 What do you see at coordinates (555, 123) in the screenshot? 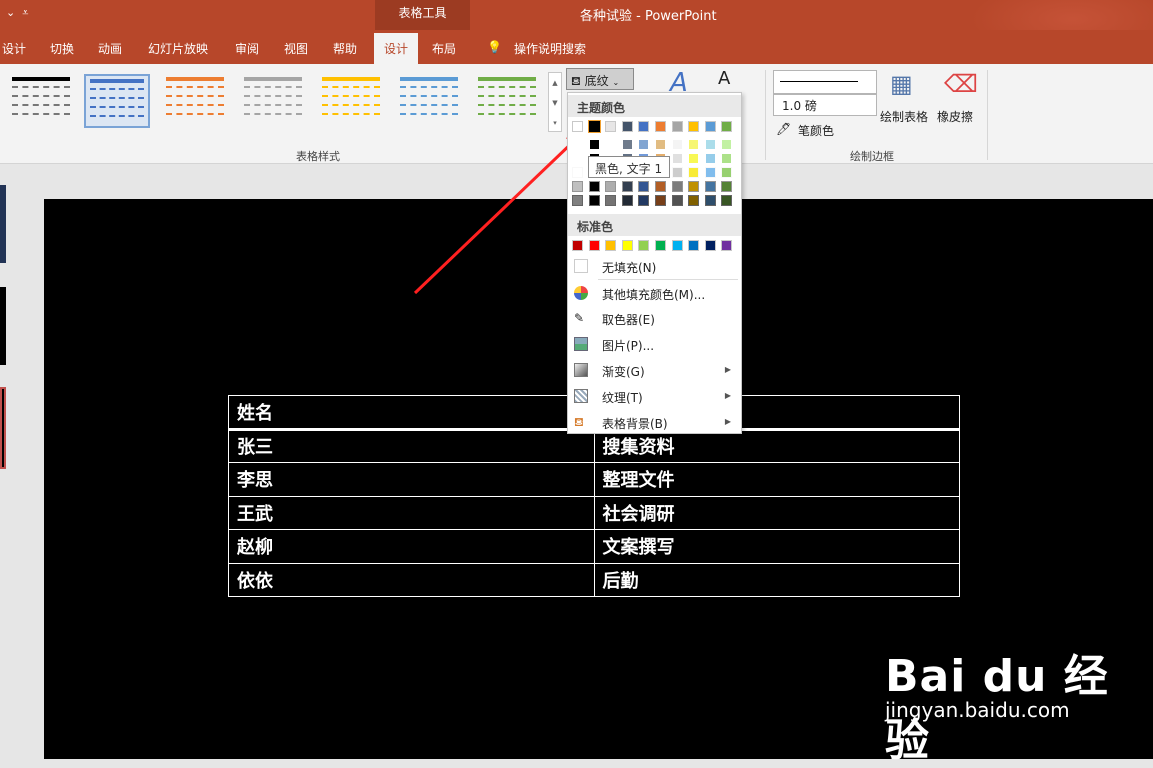
I see `gallery-more-icon: ▾` at bounding box center [555, 123].